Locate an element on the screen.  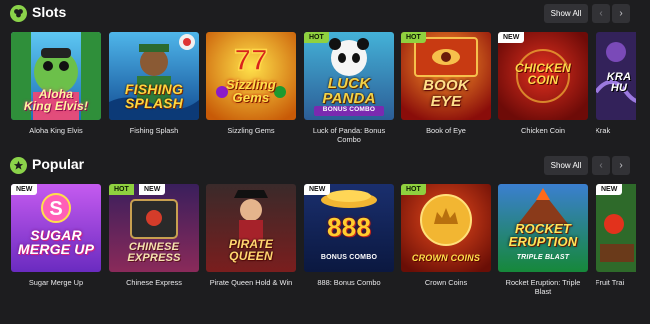
game-thumbnail: S SUGAR MERGE UP NEW is located at coordinates (56, 228).